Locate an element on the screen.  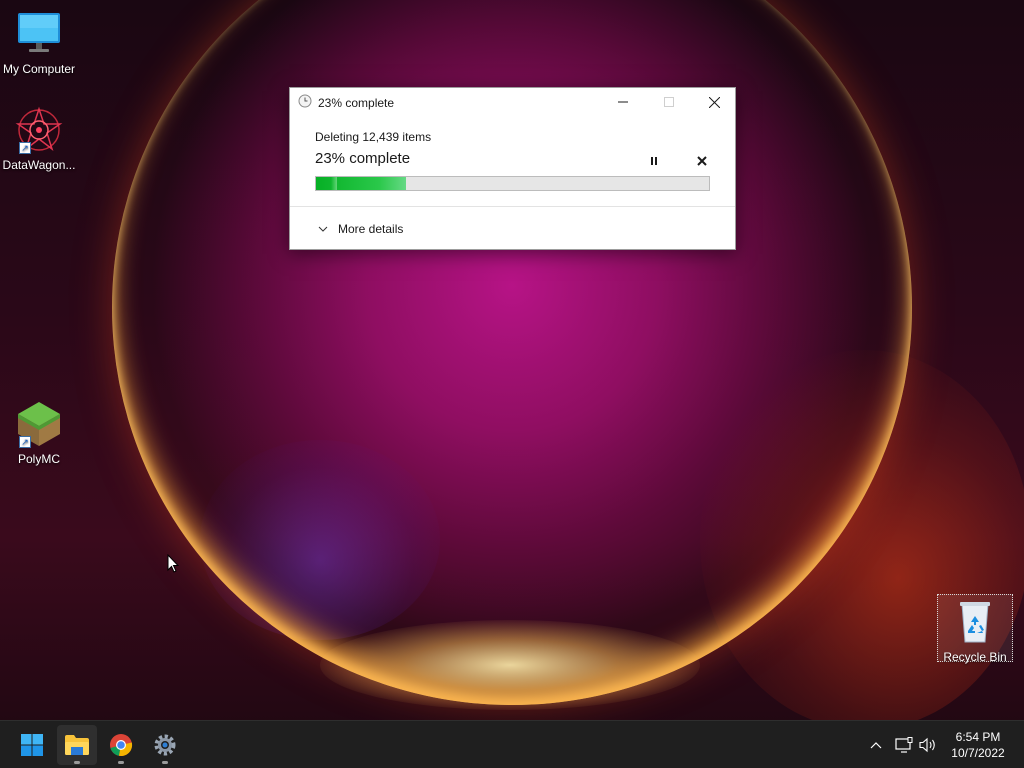
operation-description: Deleting 12,439 items is located at coordinates (373, 137).